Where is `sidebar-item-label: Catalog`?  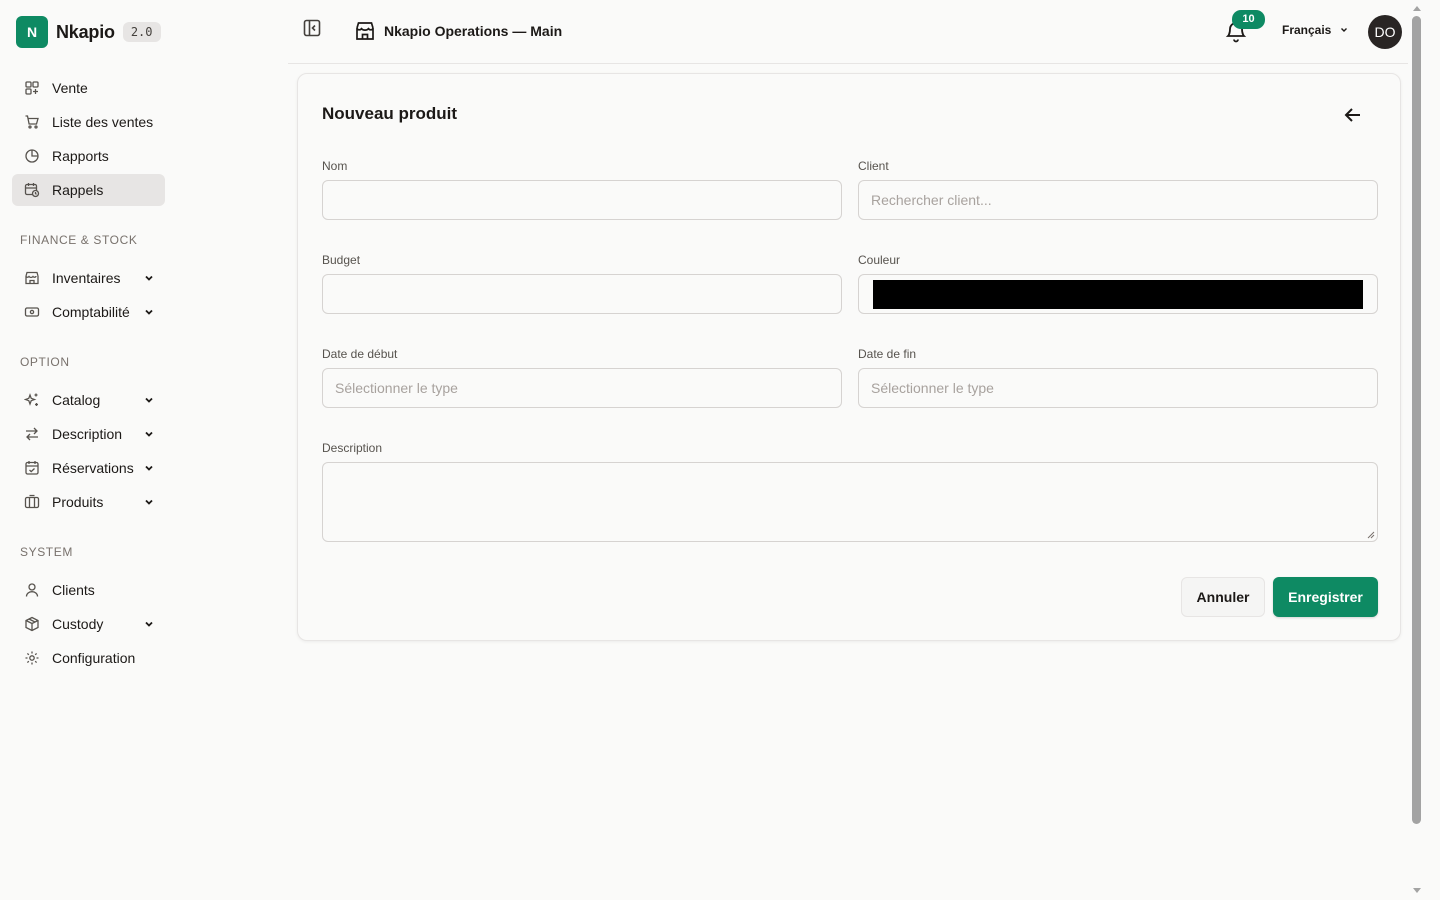
sidebar-item-label: Catalog is located at coordinates (76, 400).